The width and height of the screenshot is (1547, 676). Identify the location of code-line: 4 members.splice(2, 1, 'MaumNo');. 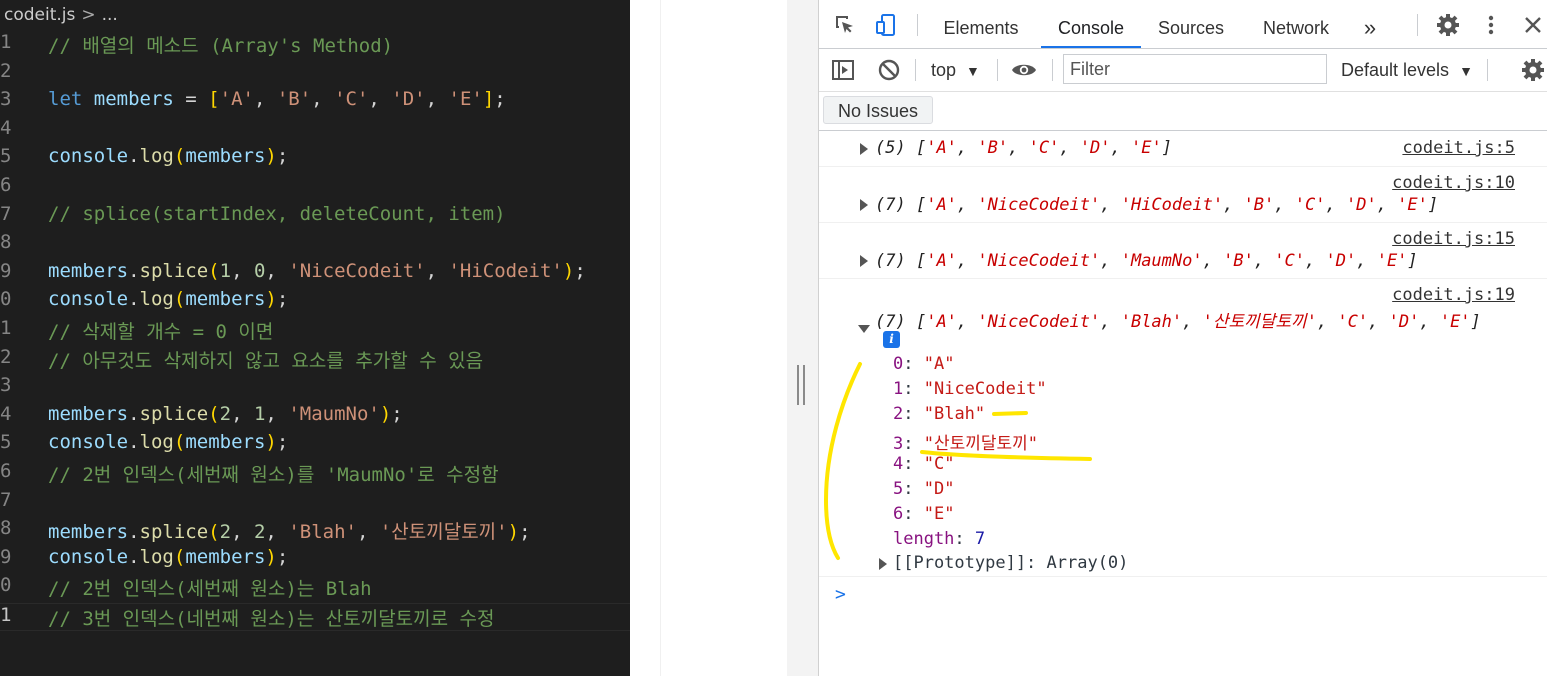
(315, 417).